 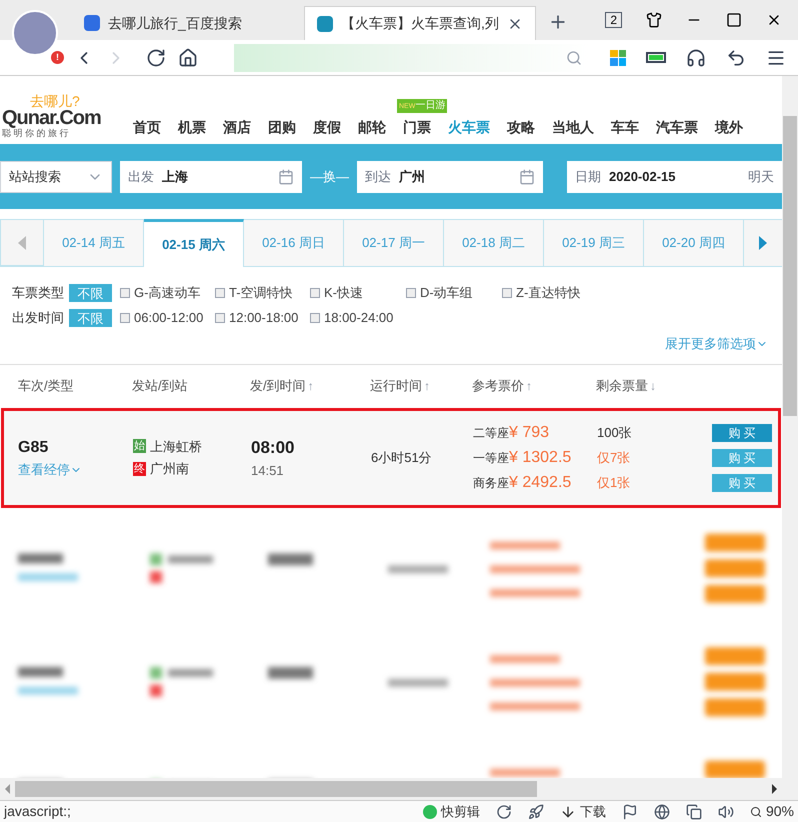 I want to click on next-dates-button, so click(x=763, y=242).